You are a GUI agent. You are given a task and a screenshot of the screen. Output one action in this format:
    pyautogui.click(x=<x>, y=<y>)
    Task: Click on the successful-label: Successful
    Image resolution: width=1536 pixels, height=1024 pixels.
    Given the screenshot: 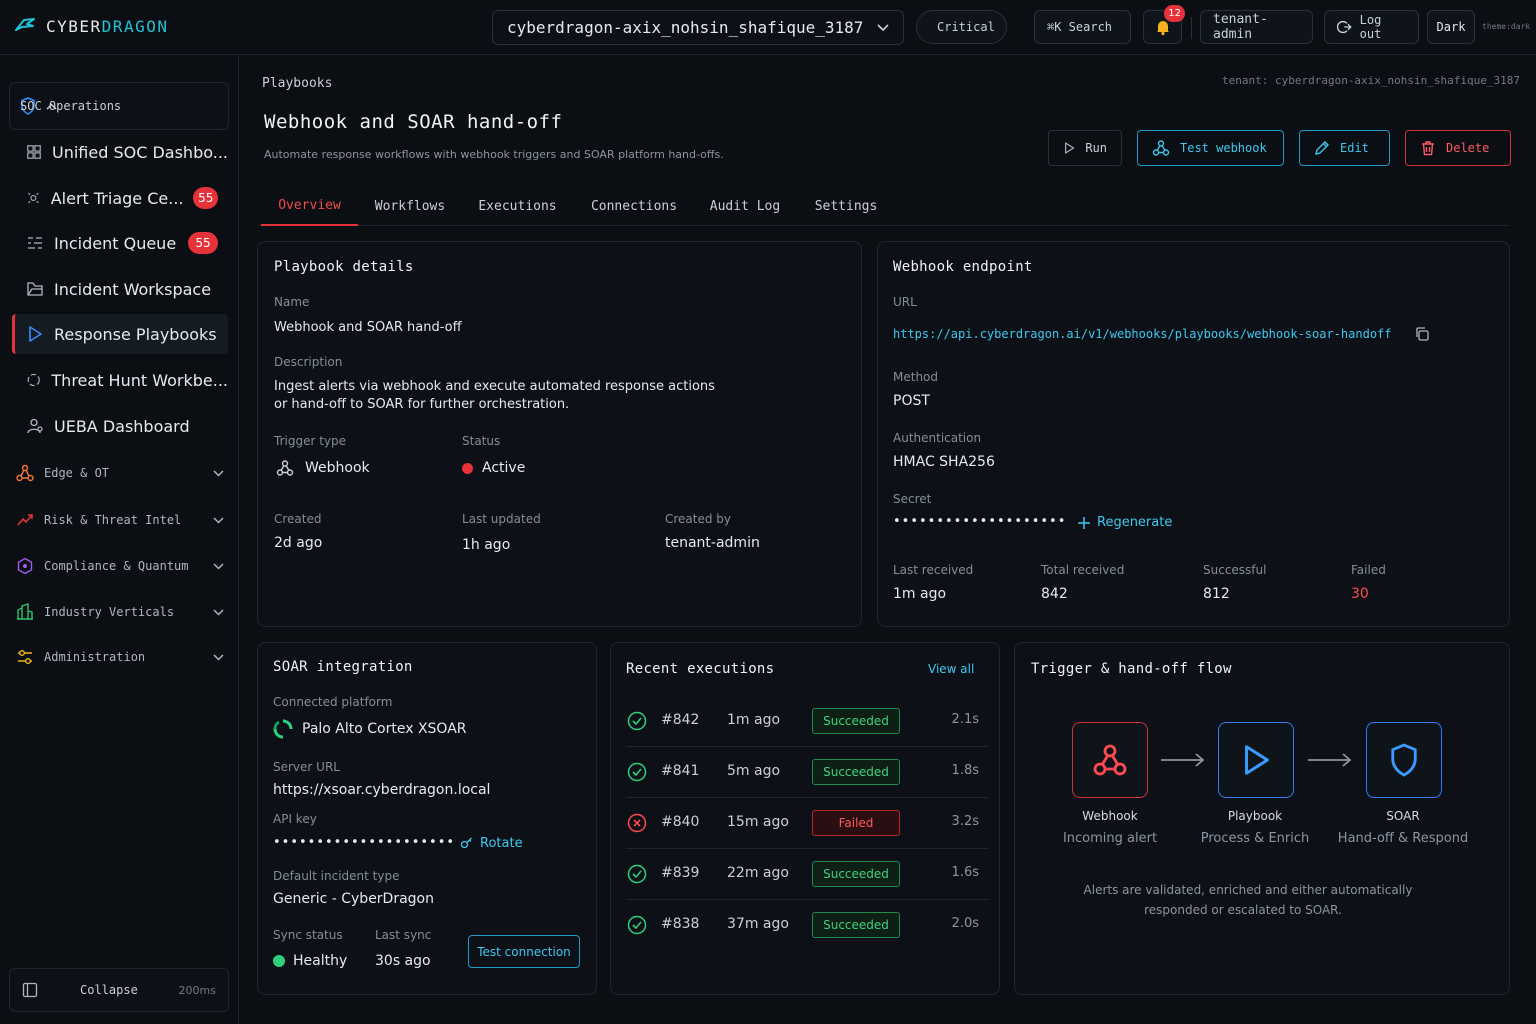 What is the action you would take?
    pyautogui.click(x=1235, y=570)
    